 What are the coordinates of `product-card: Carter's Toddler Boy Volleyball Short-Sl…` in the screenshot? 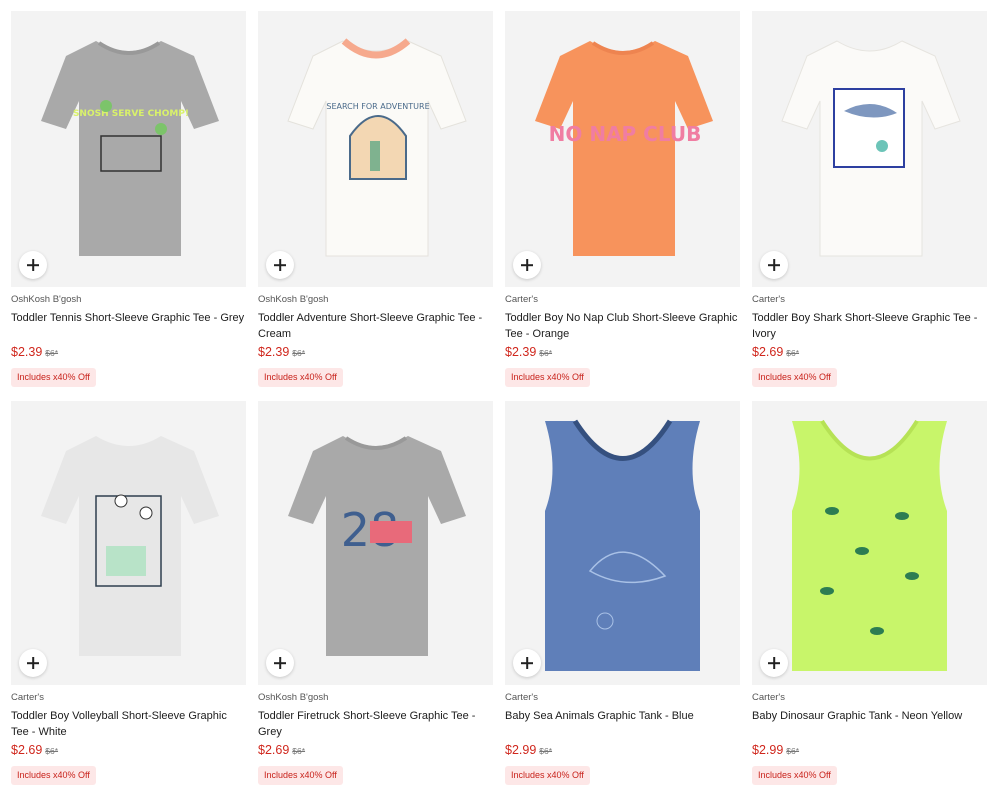 It's located at (128, 593).